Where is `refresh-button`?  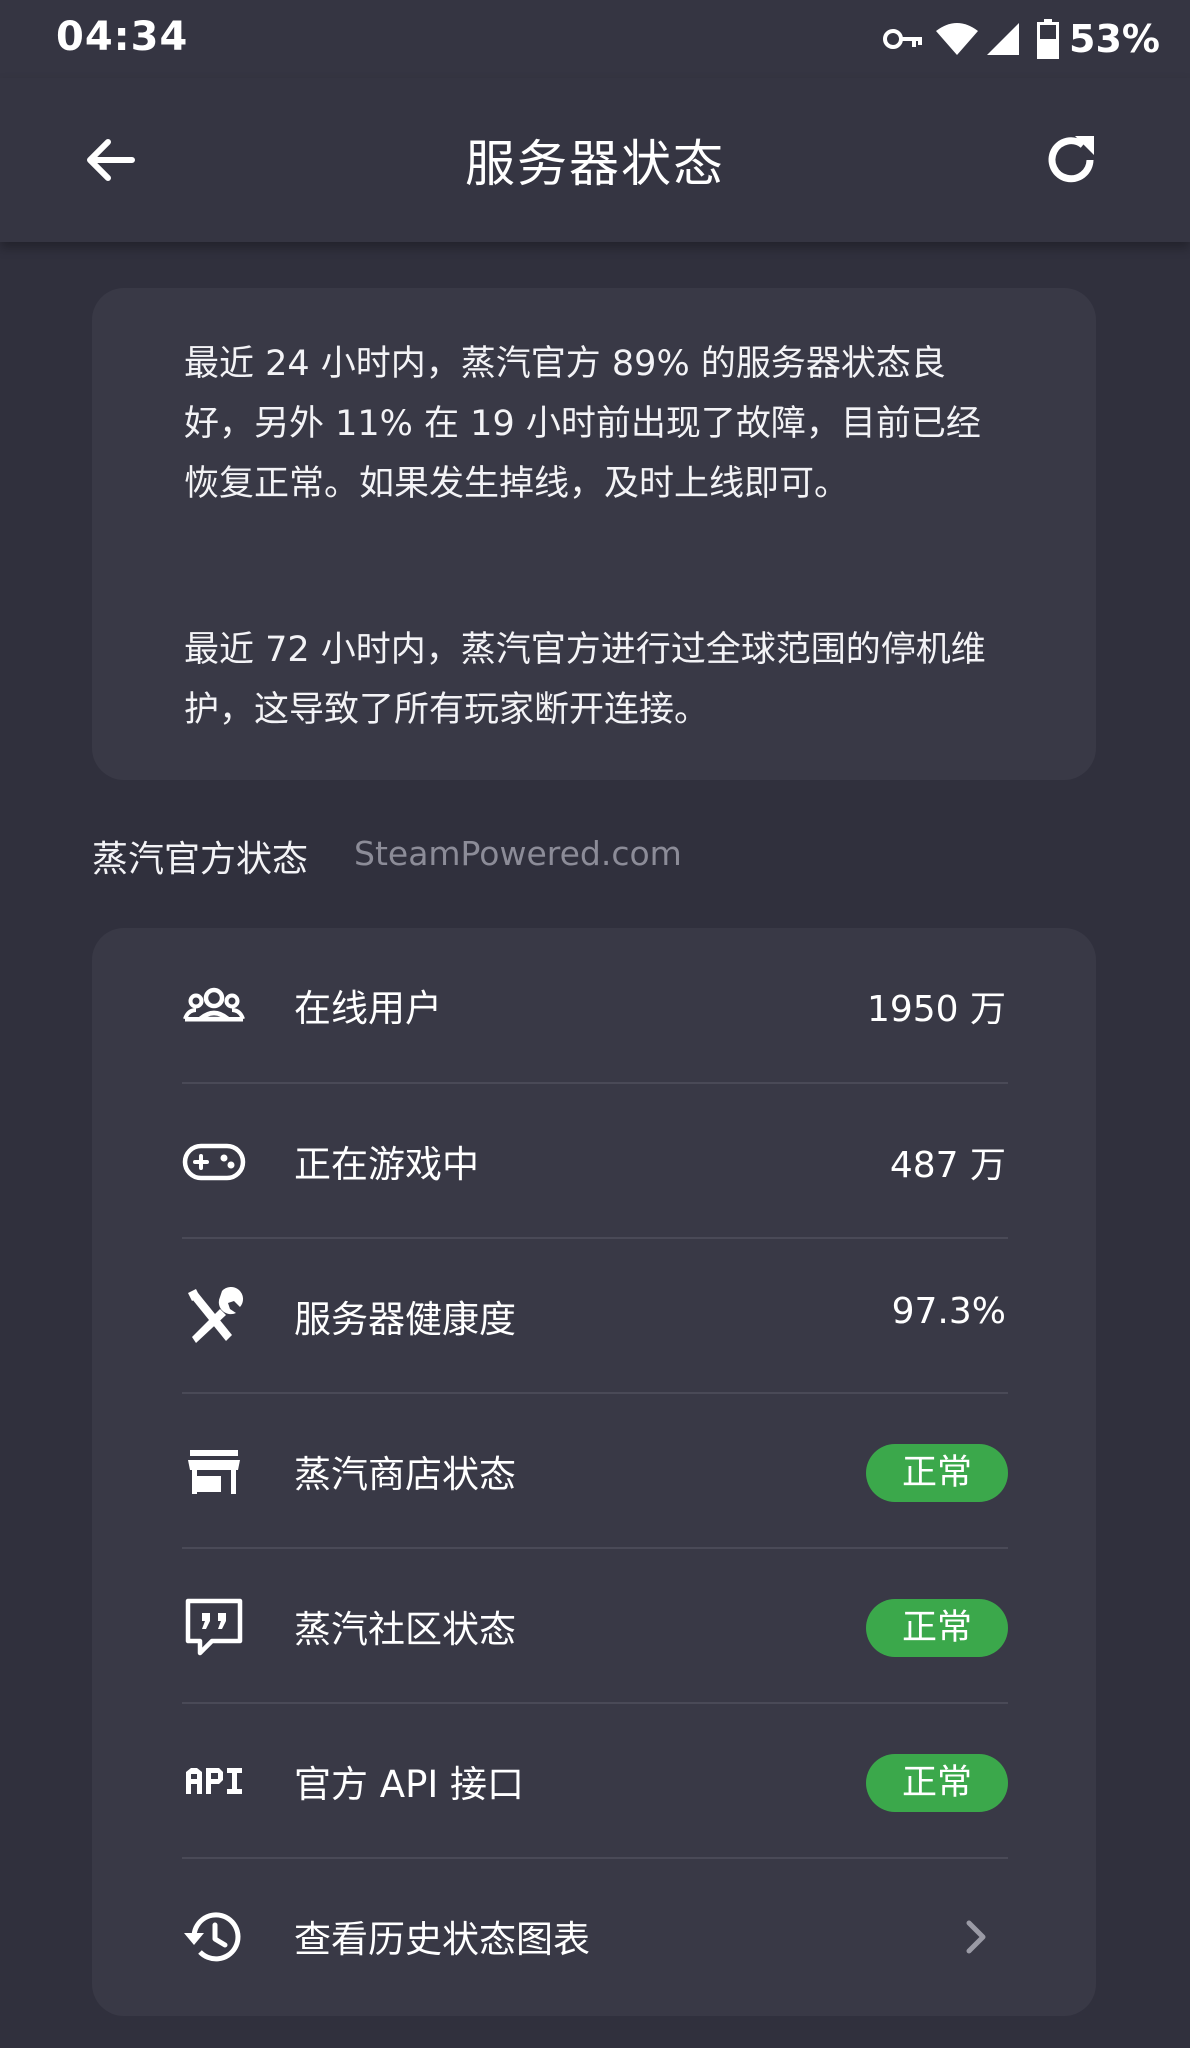 refresh-button is located at coordinates (1072, 160).